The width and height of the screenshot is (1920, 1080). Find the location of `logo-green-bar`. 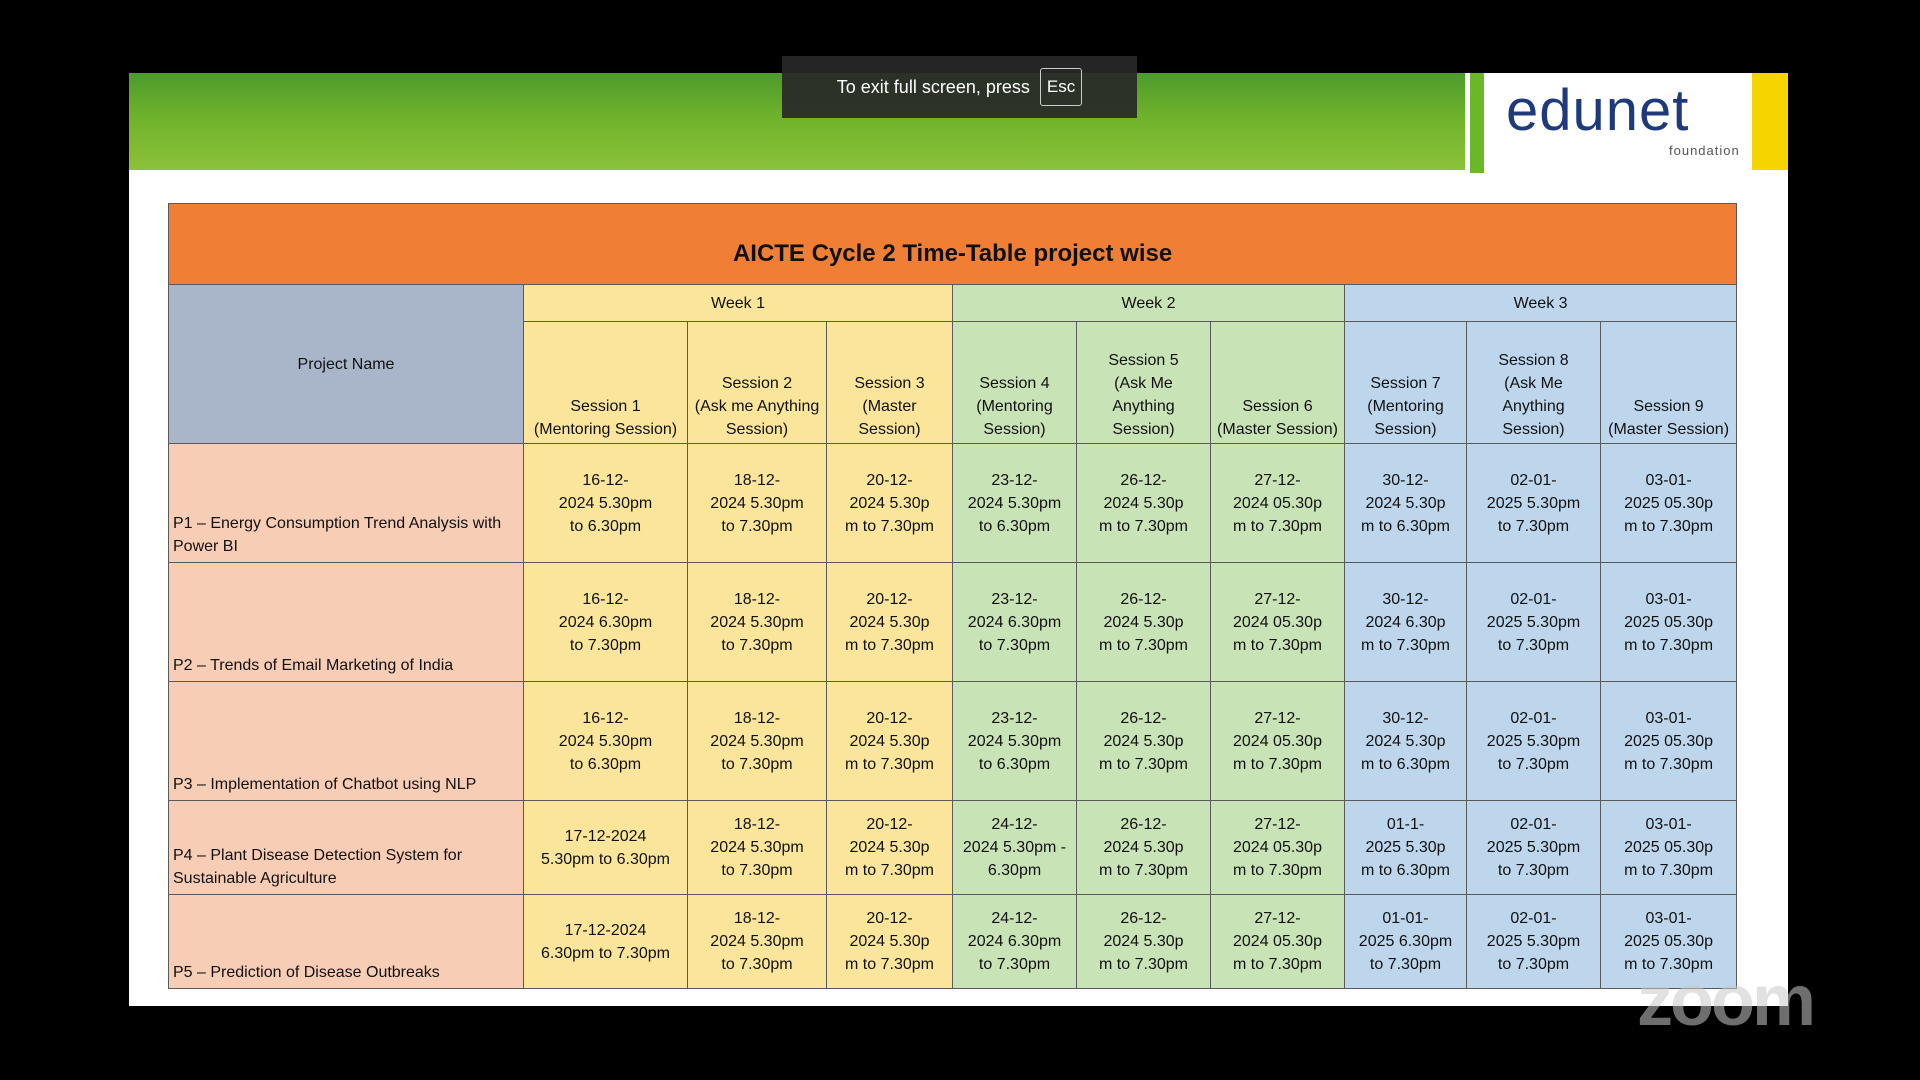

logo-green-bar is located at coordinates (1477, 123).